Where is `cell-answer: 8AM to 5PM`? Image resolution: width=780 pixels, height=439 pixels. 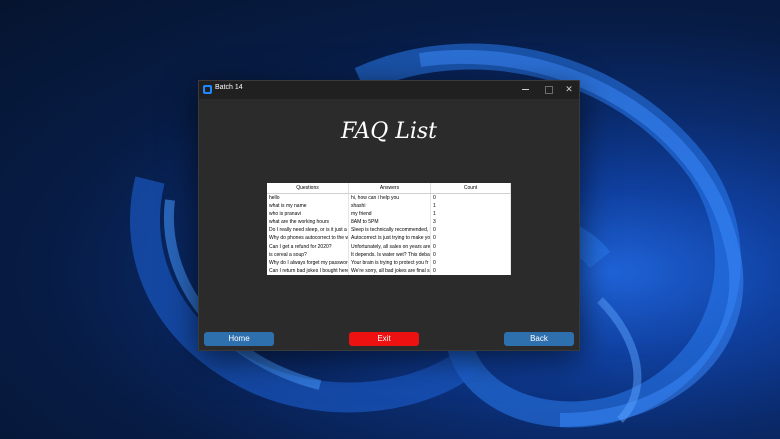
cell-answer: 8AM to 5PM is located at coordinates (390, 222).